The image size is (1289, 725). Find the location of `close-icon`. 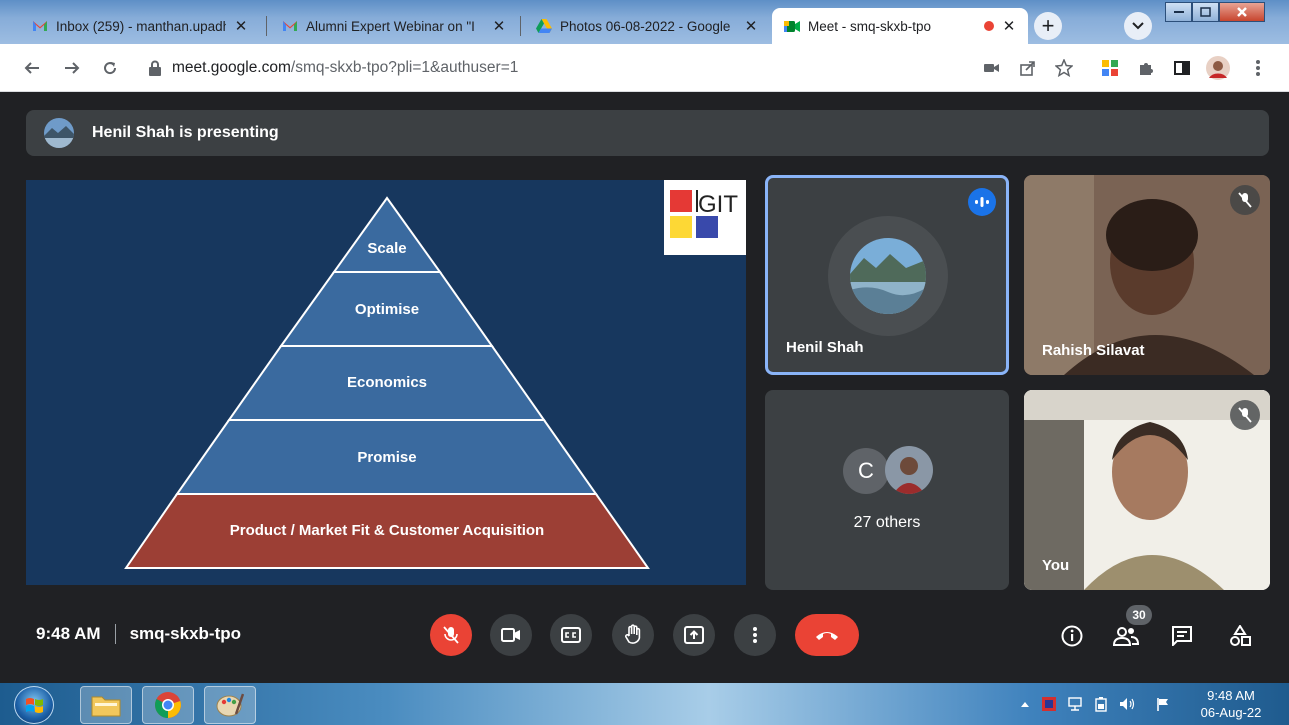

close-icon is located at coordinates (1242, 12).